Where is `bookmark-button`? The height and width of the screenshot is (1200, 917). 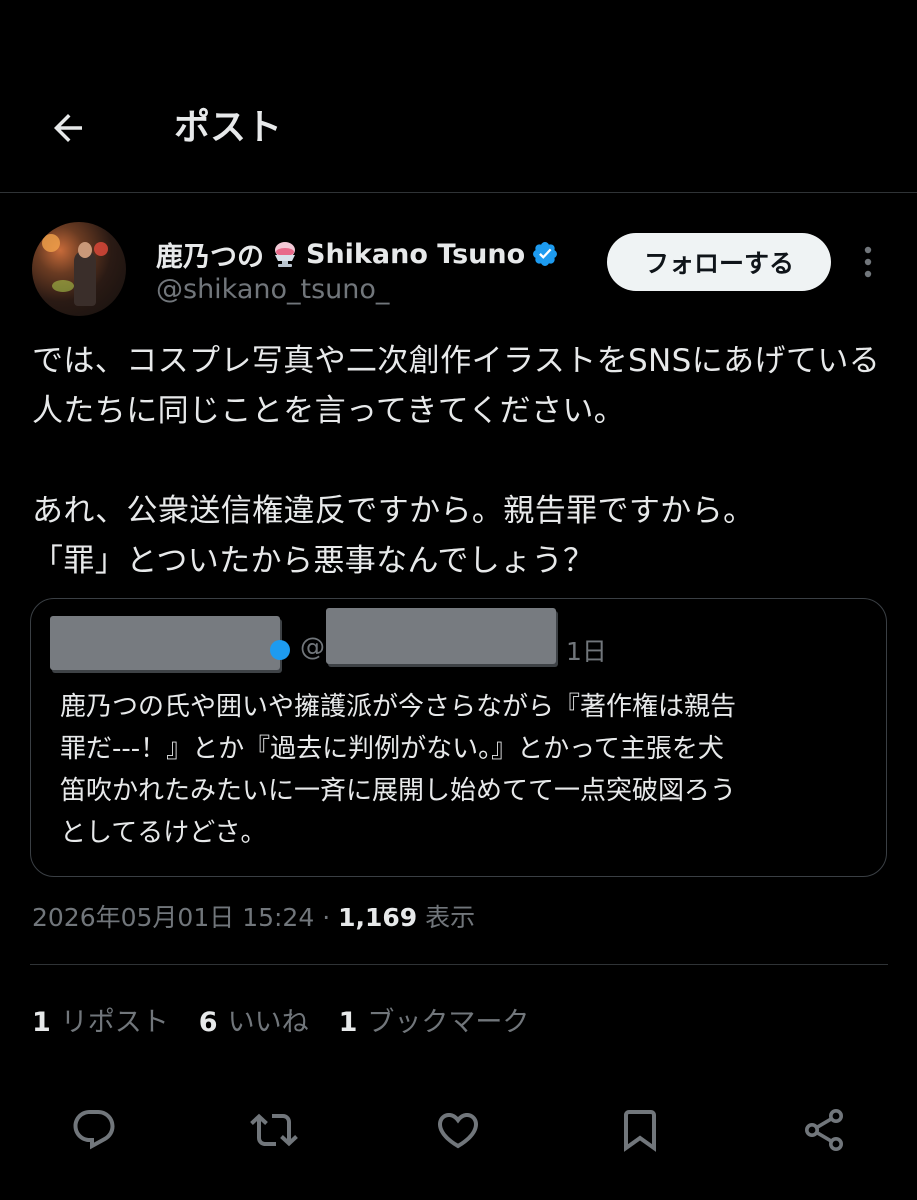
bookmark-button is located at coordinates (640, 1130).